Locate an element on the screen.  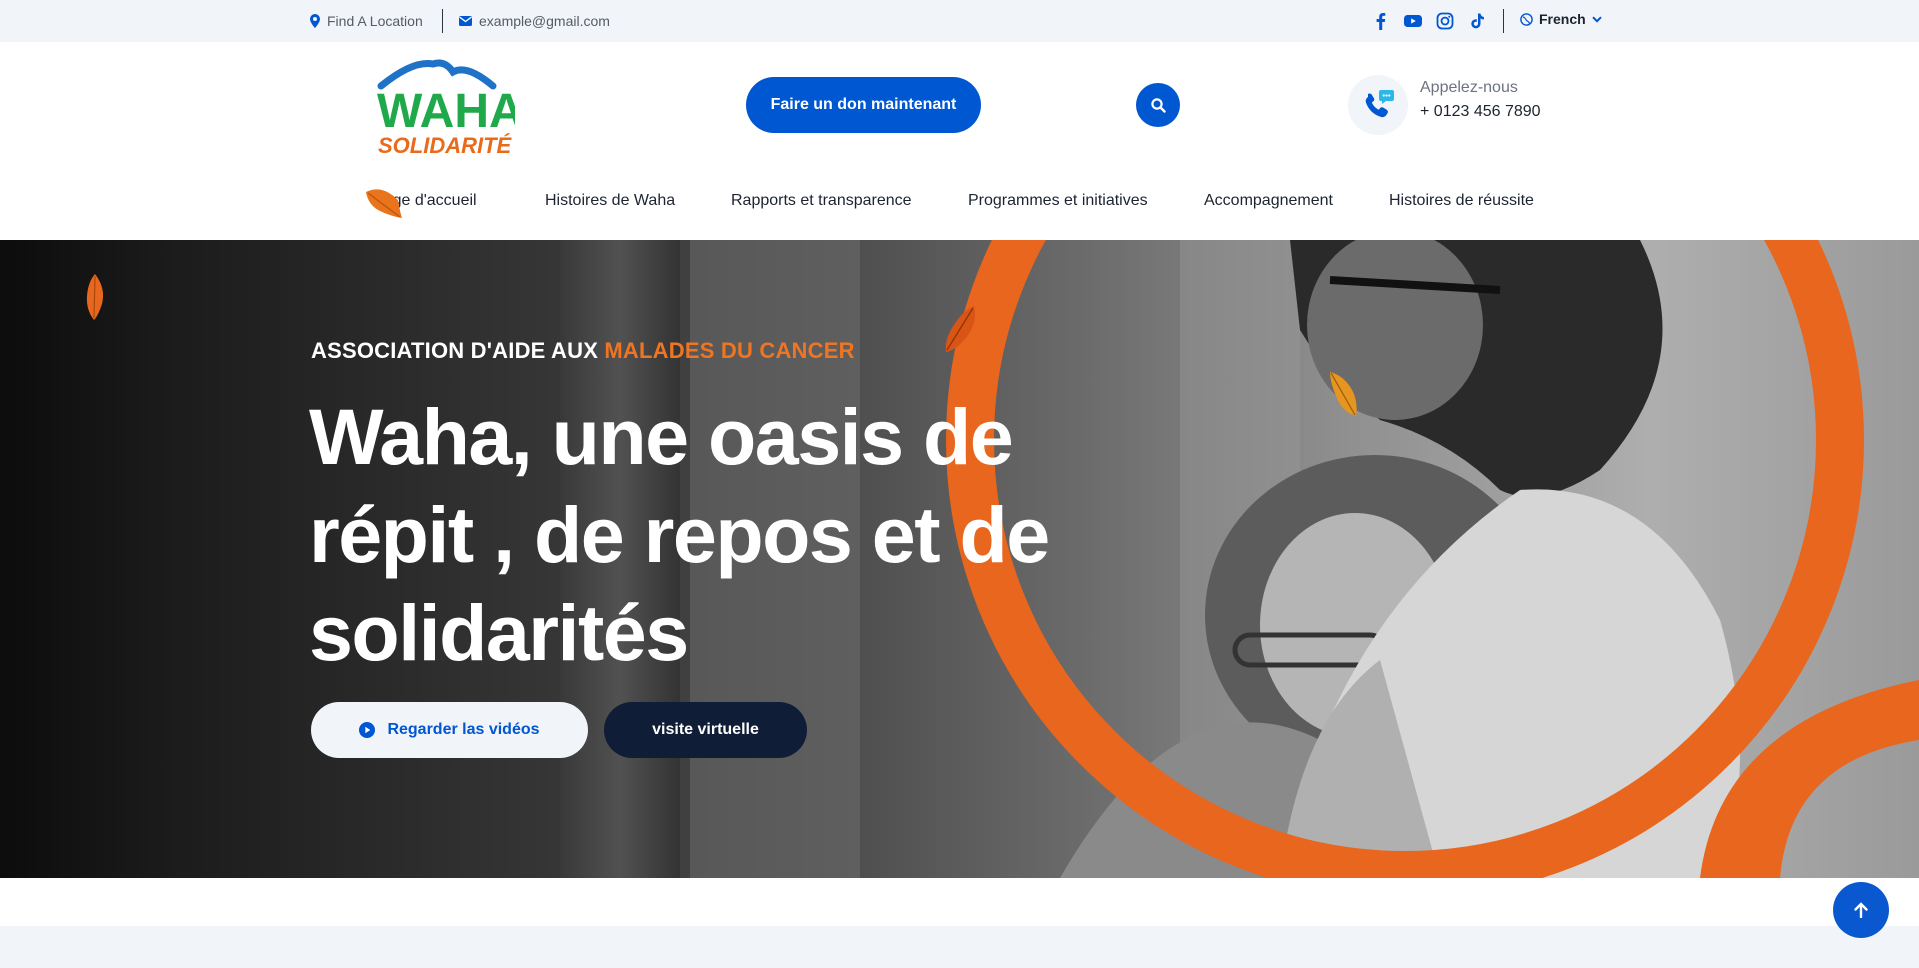
phone-chat-icon is located at coordinates (1379, 104).